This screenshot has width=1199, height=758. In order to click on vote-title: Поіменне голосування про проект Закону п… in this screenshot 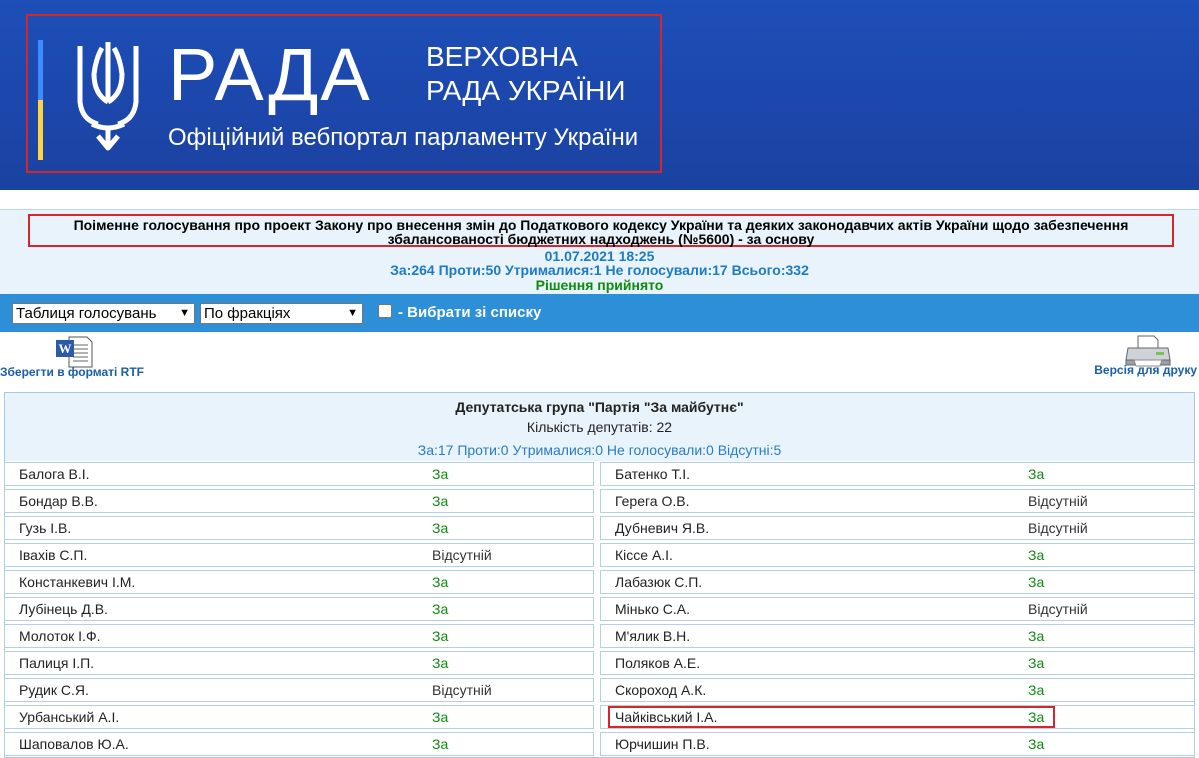, I will do `click(601, 230)`.